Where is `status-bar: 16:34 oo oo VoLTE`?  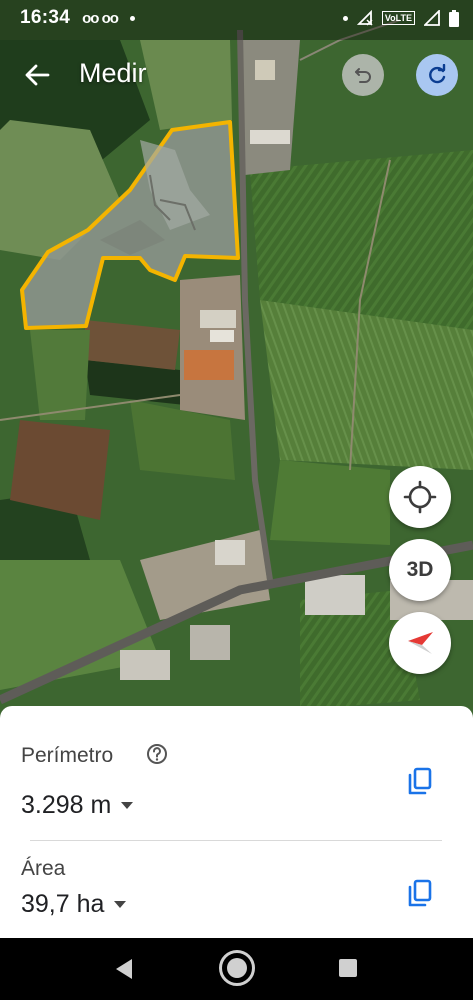
status-bar: 16:34 oo oo VoLTE is located at coordinates (236, 18).